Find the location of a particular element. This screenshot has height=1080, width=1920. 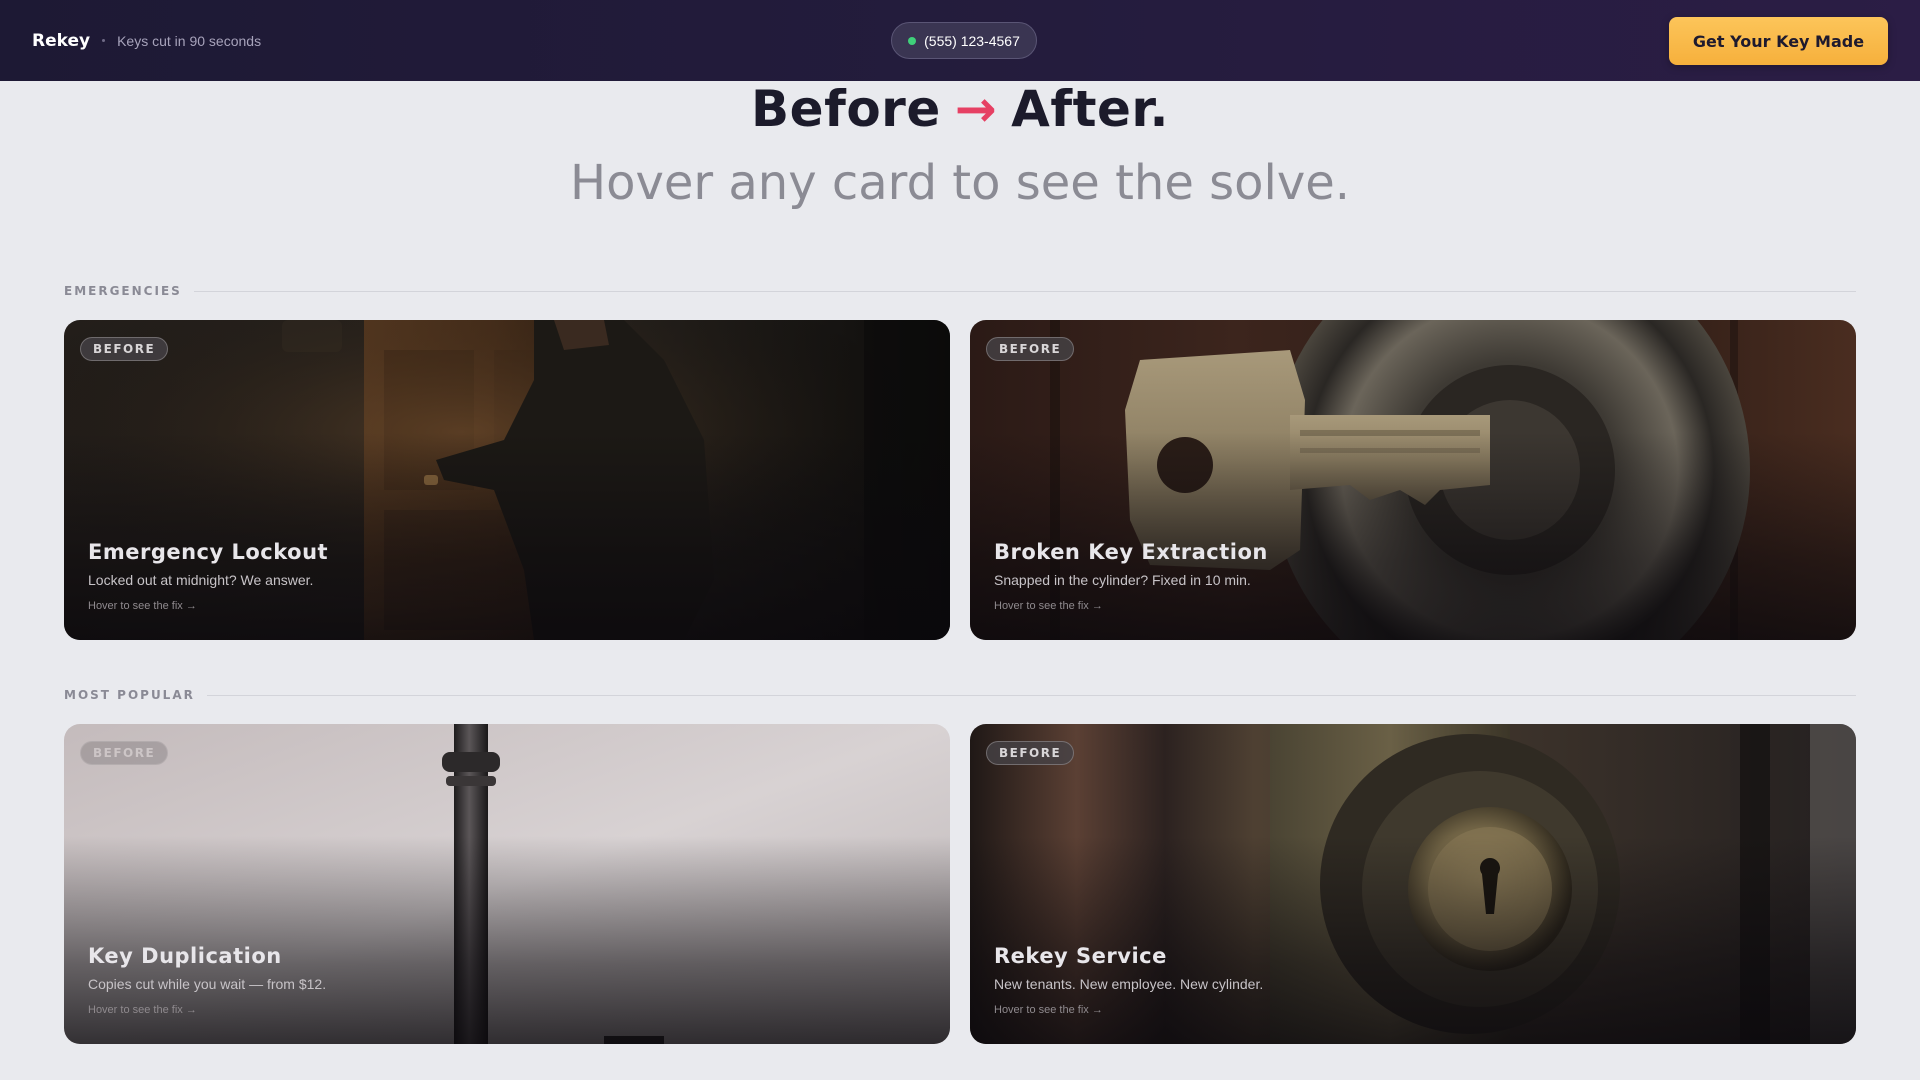

separator-dot is located at coordinates (104, 40).